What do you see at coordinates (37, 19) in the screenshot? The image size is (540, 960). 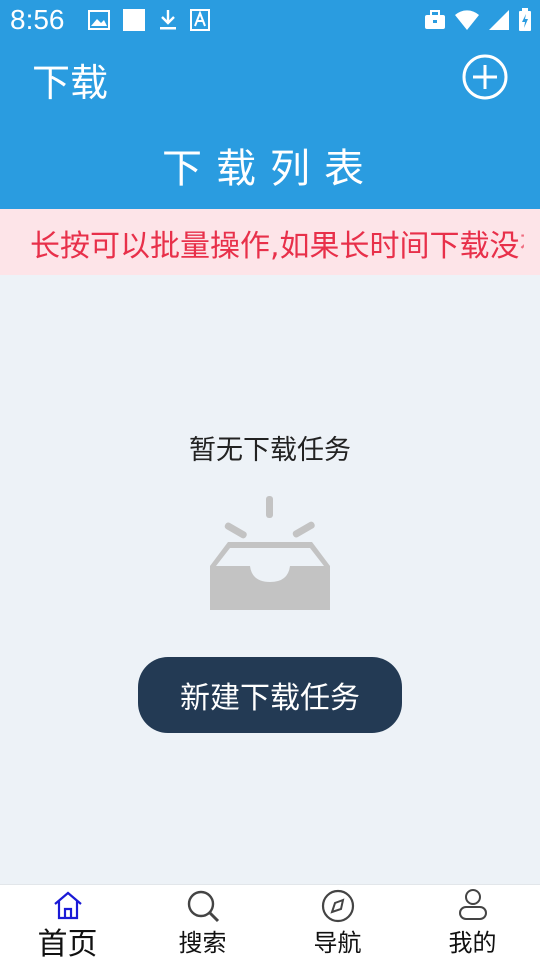 I see `status-time: 8:56` at bounding box center [37, 19].